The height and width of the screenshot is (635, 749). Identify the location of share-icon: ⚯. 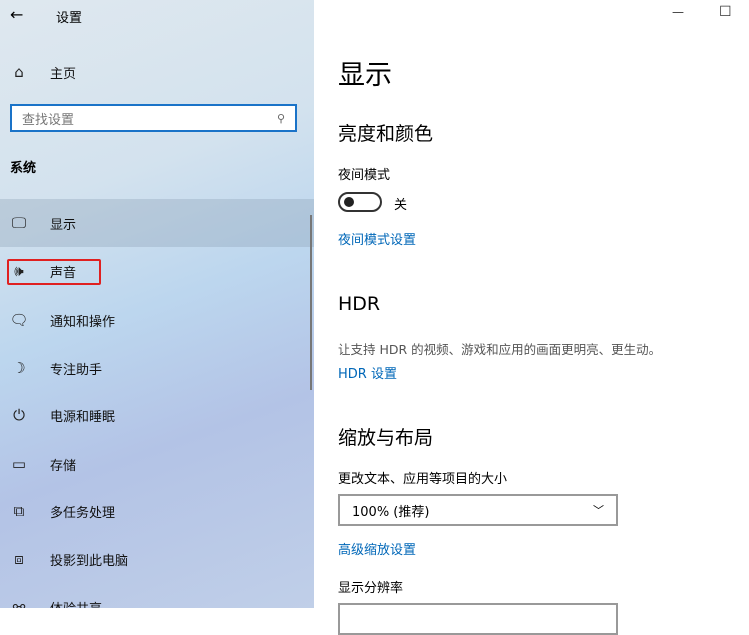
(19, 603).